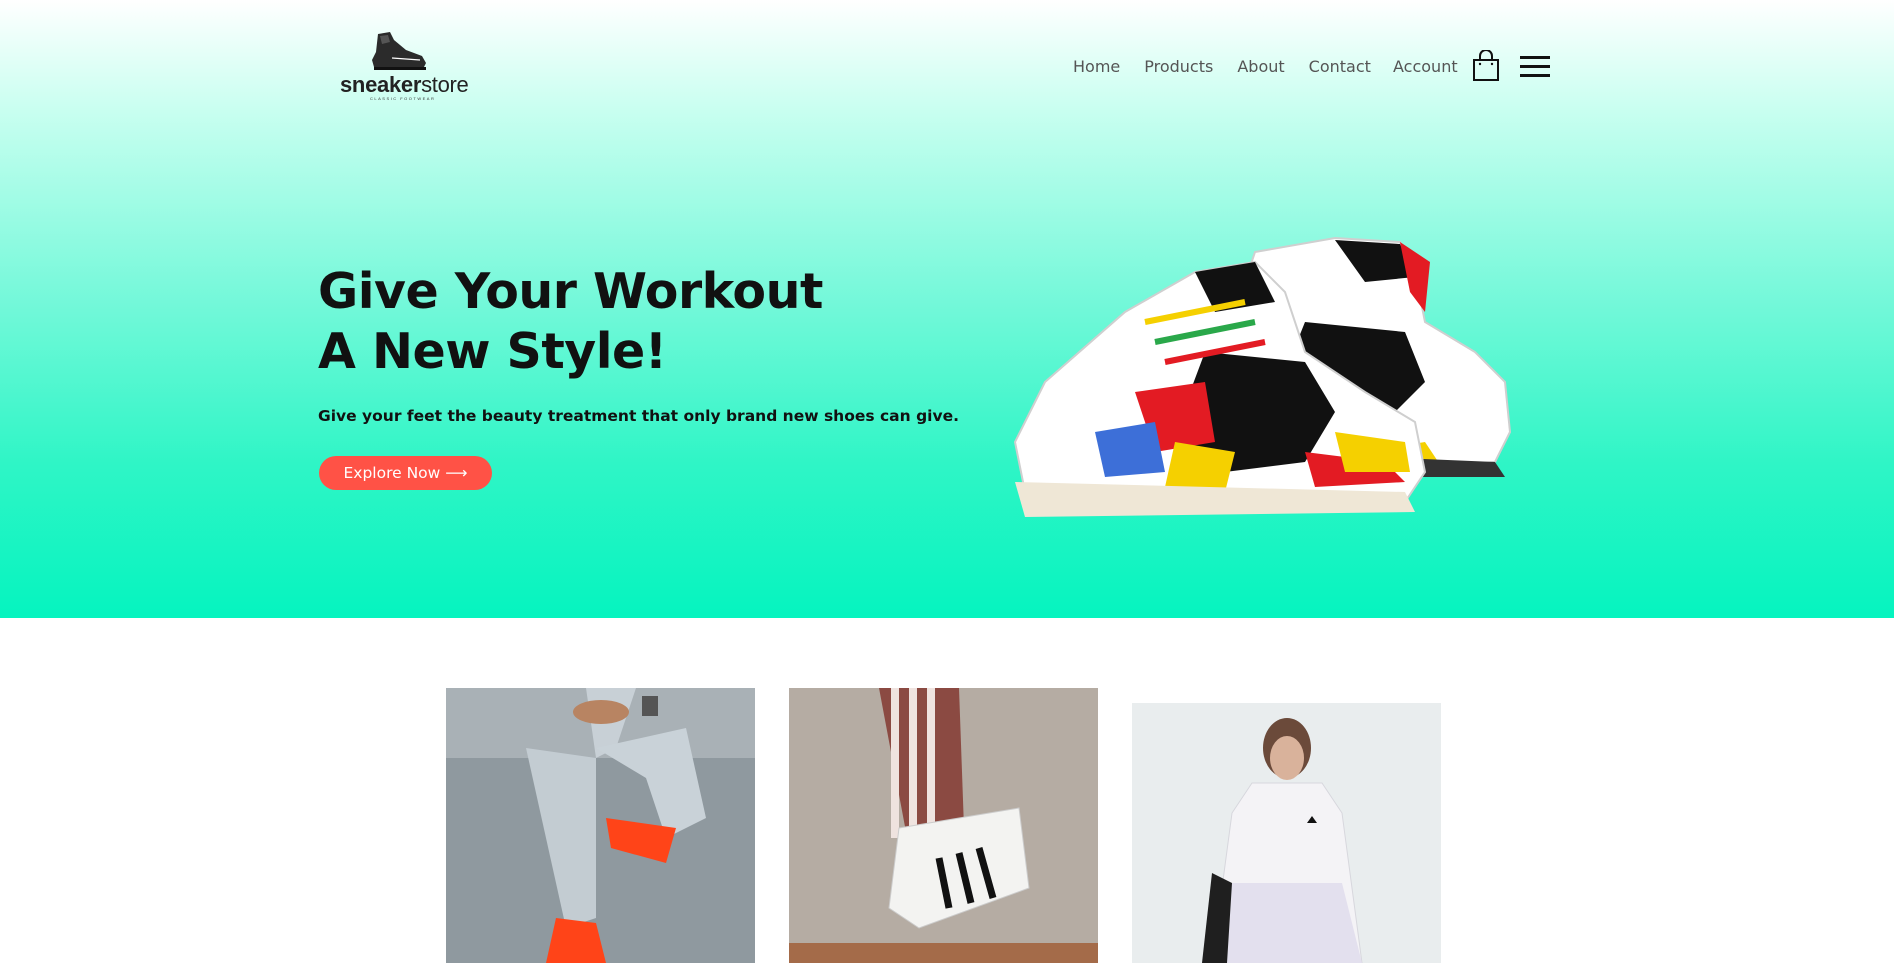 This screenshot has height=963, width=1894. I want to click on brand-tagline: CLASSIC FOOTWEAR, so click(403, 98).